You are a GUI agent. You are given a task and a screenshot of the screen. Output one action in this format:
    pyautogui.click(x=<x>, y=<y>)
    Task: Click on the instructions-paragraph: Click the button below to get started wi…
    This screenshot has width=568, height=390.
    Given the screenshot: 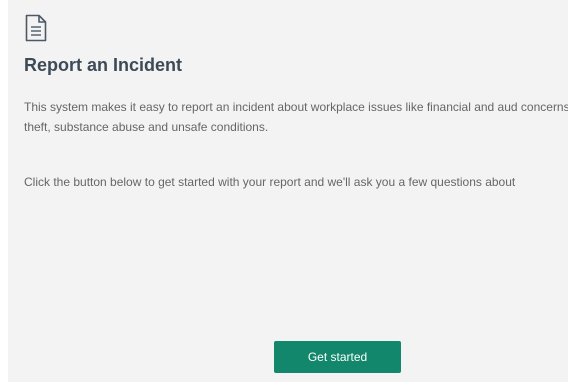 What is the action you would take?
    pyautogui.click(x=270, y=182)
    